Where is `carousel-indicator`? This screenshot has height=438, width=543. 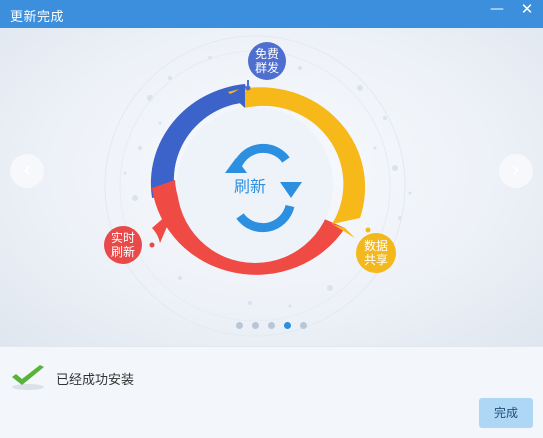
carousel-indicator is located at coordinates (271, 327).